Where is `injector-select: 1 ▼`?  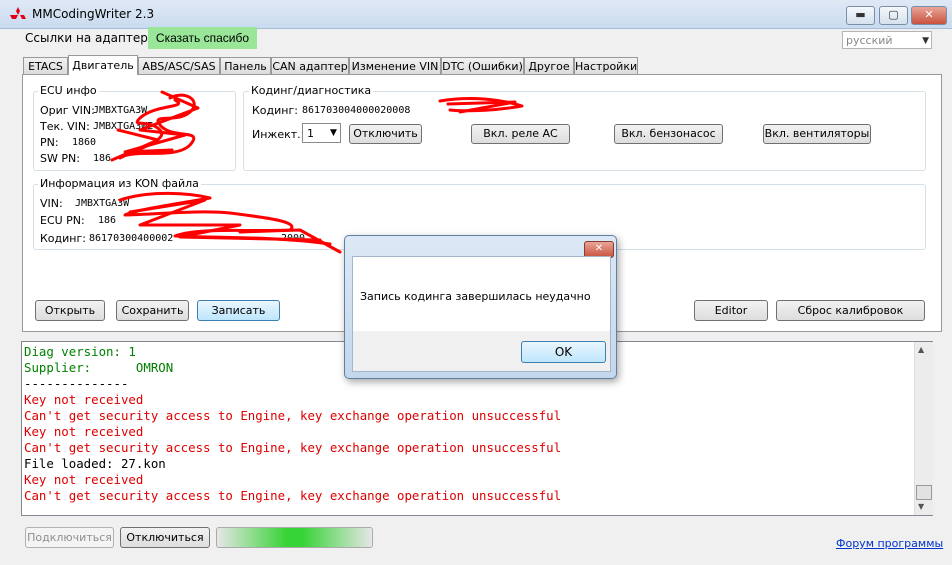
injector-select: 1 ▼ is located at coordinates (321, 133).